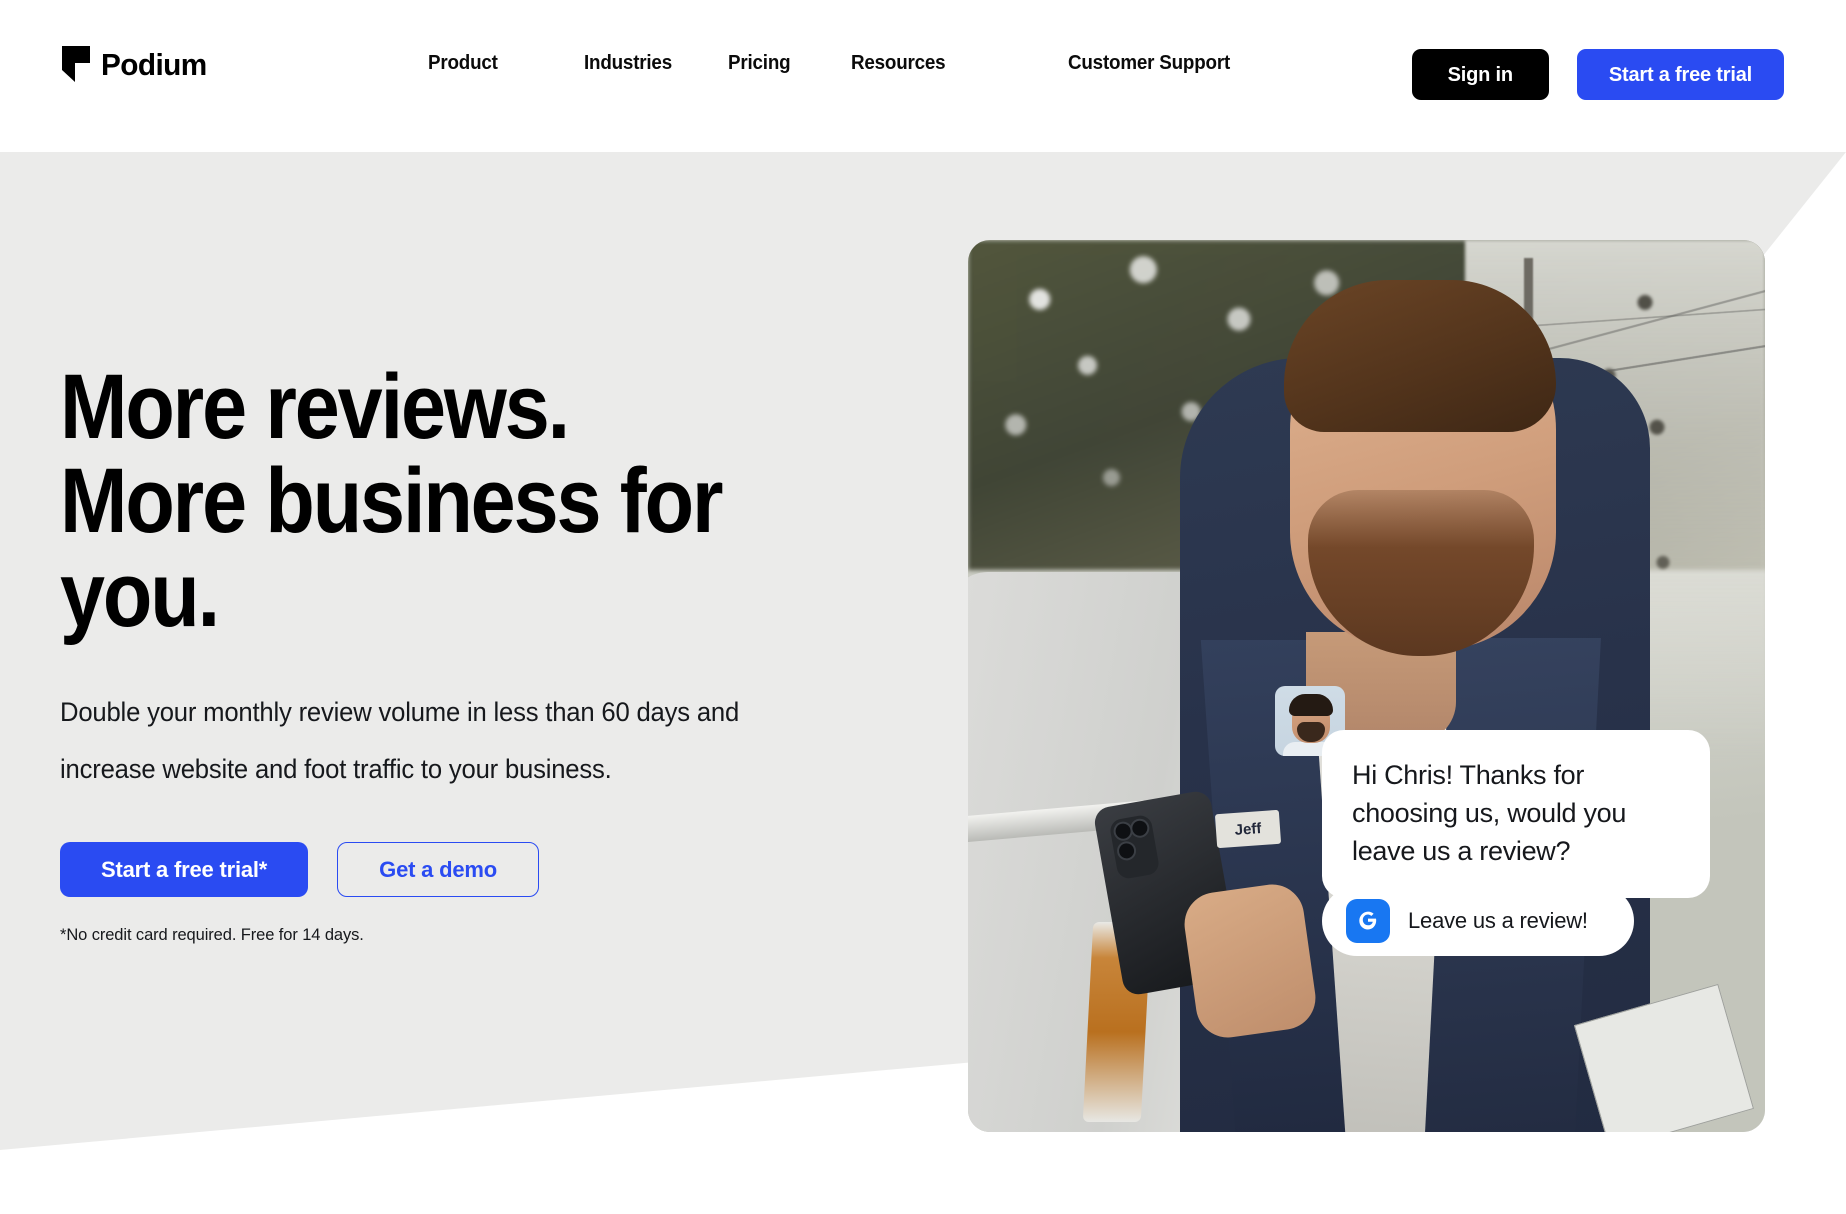  I want to click on leave-review-label: Leave us a review!, so click(1498, 920).